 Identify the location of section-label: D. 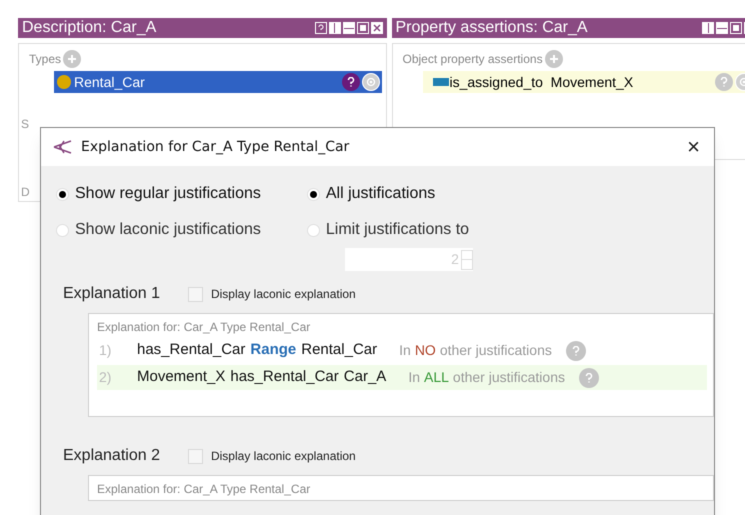
(25, 192).